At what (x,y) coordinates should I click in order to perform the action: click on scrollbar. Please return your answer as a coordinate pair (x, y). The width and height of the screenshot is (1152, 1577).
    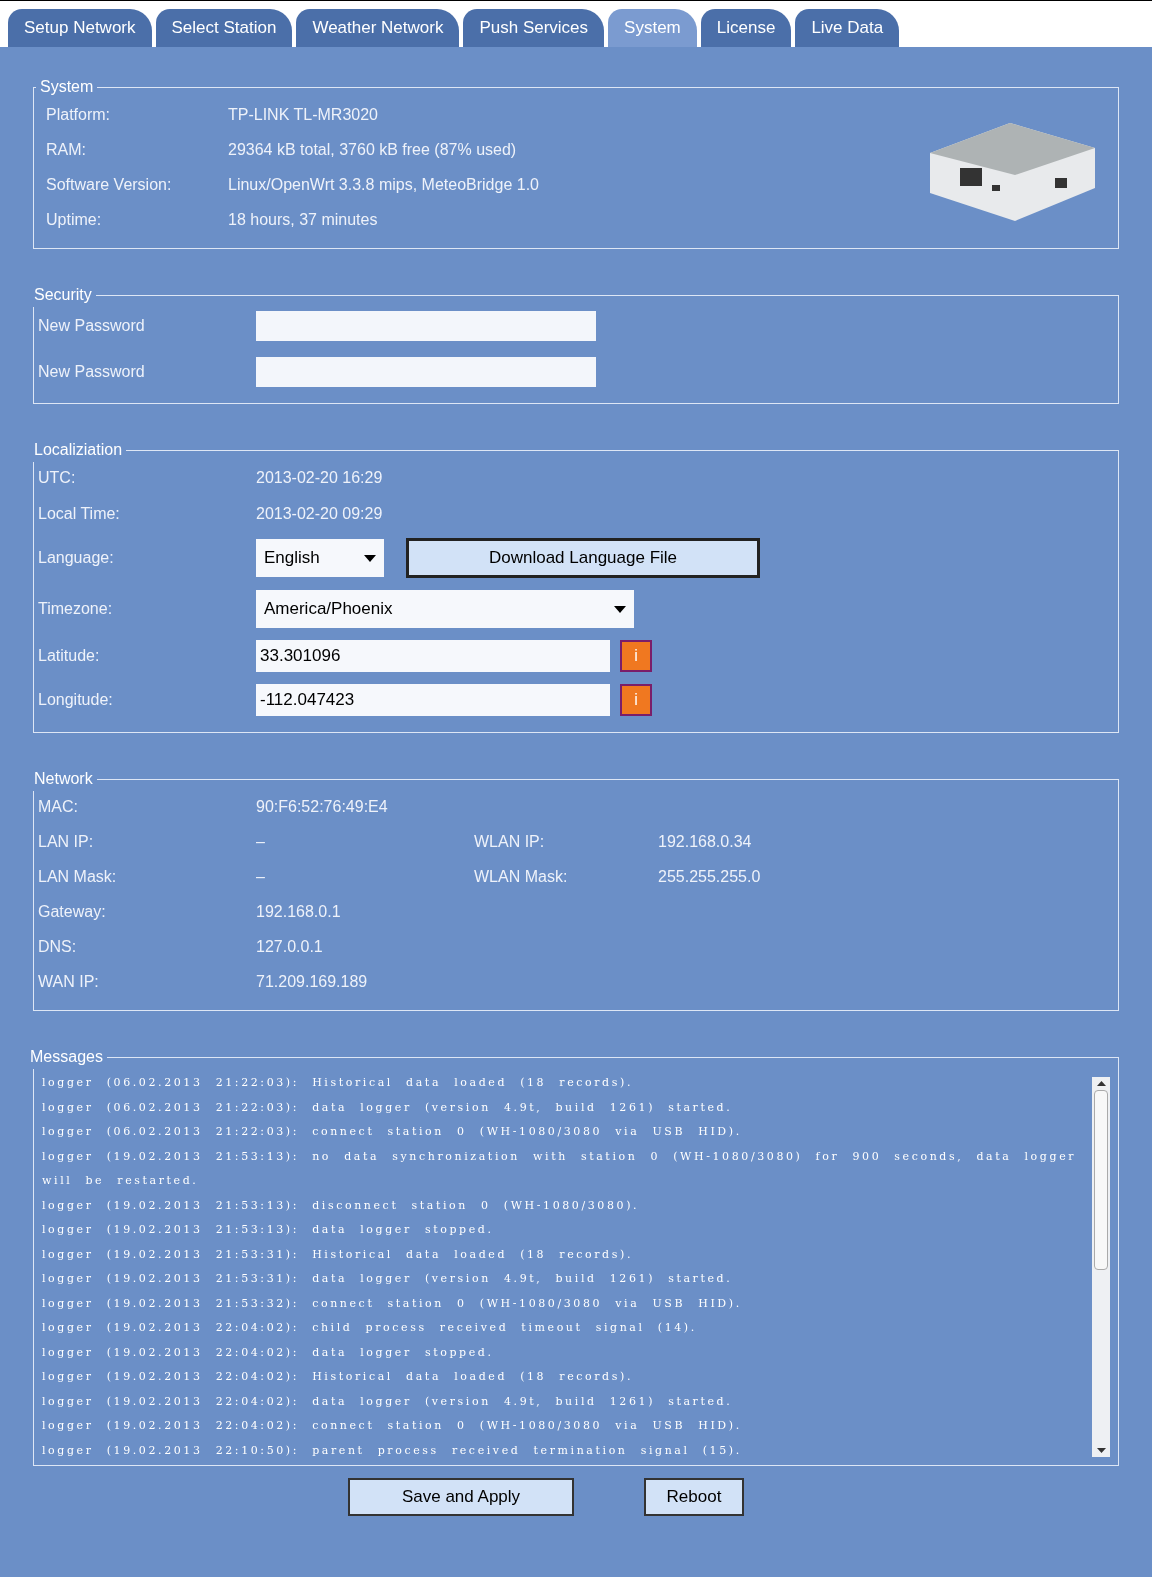
    Looking at the image, I should click on (1101, 1267).